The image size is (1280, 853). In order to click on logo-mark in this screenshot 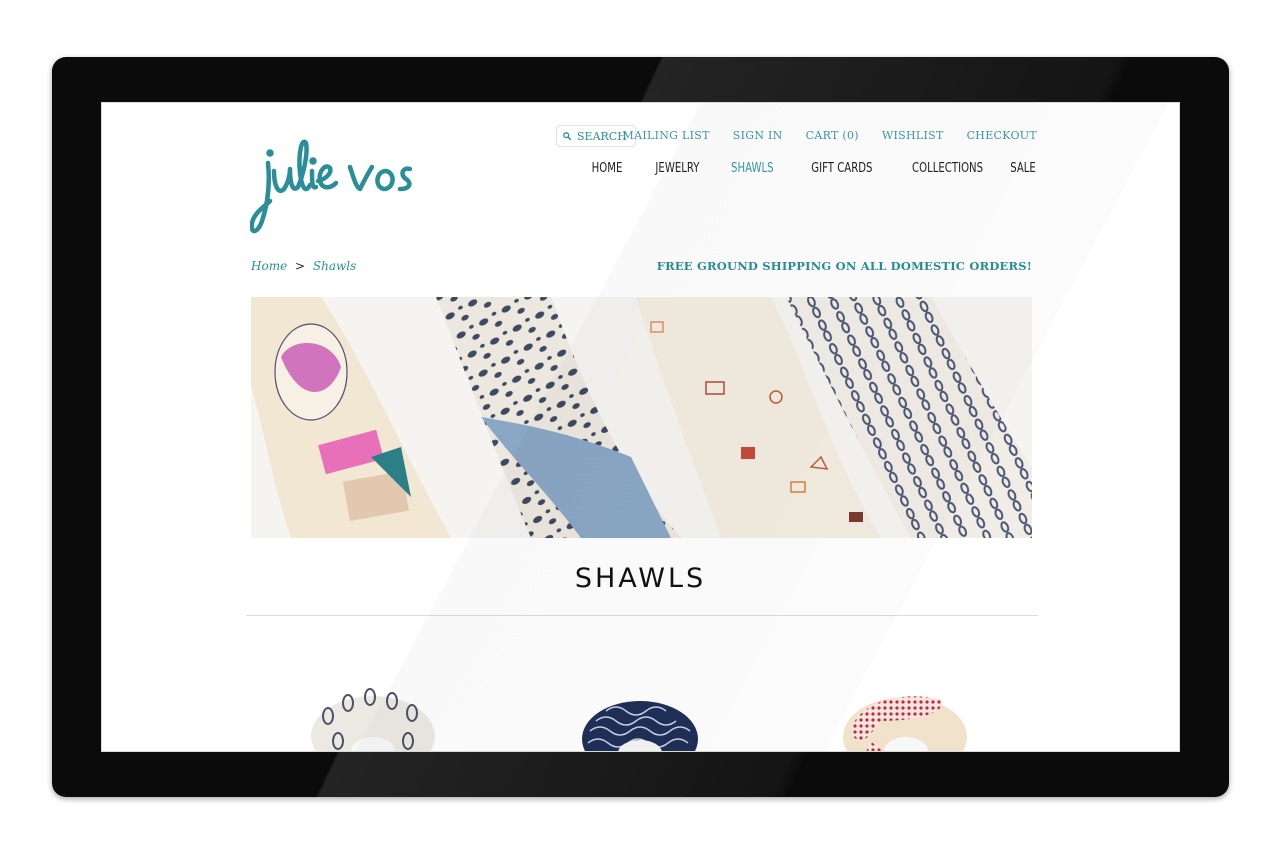, I will do `click(331, 186)`.